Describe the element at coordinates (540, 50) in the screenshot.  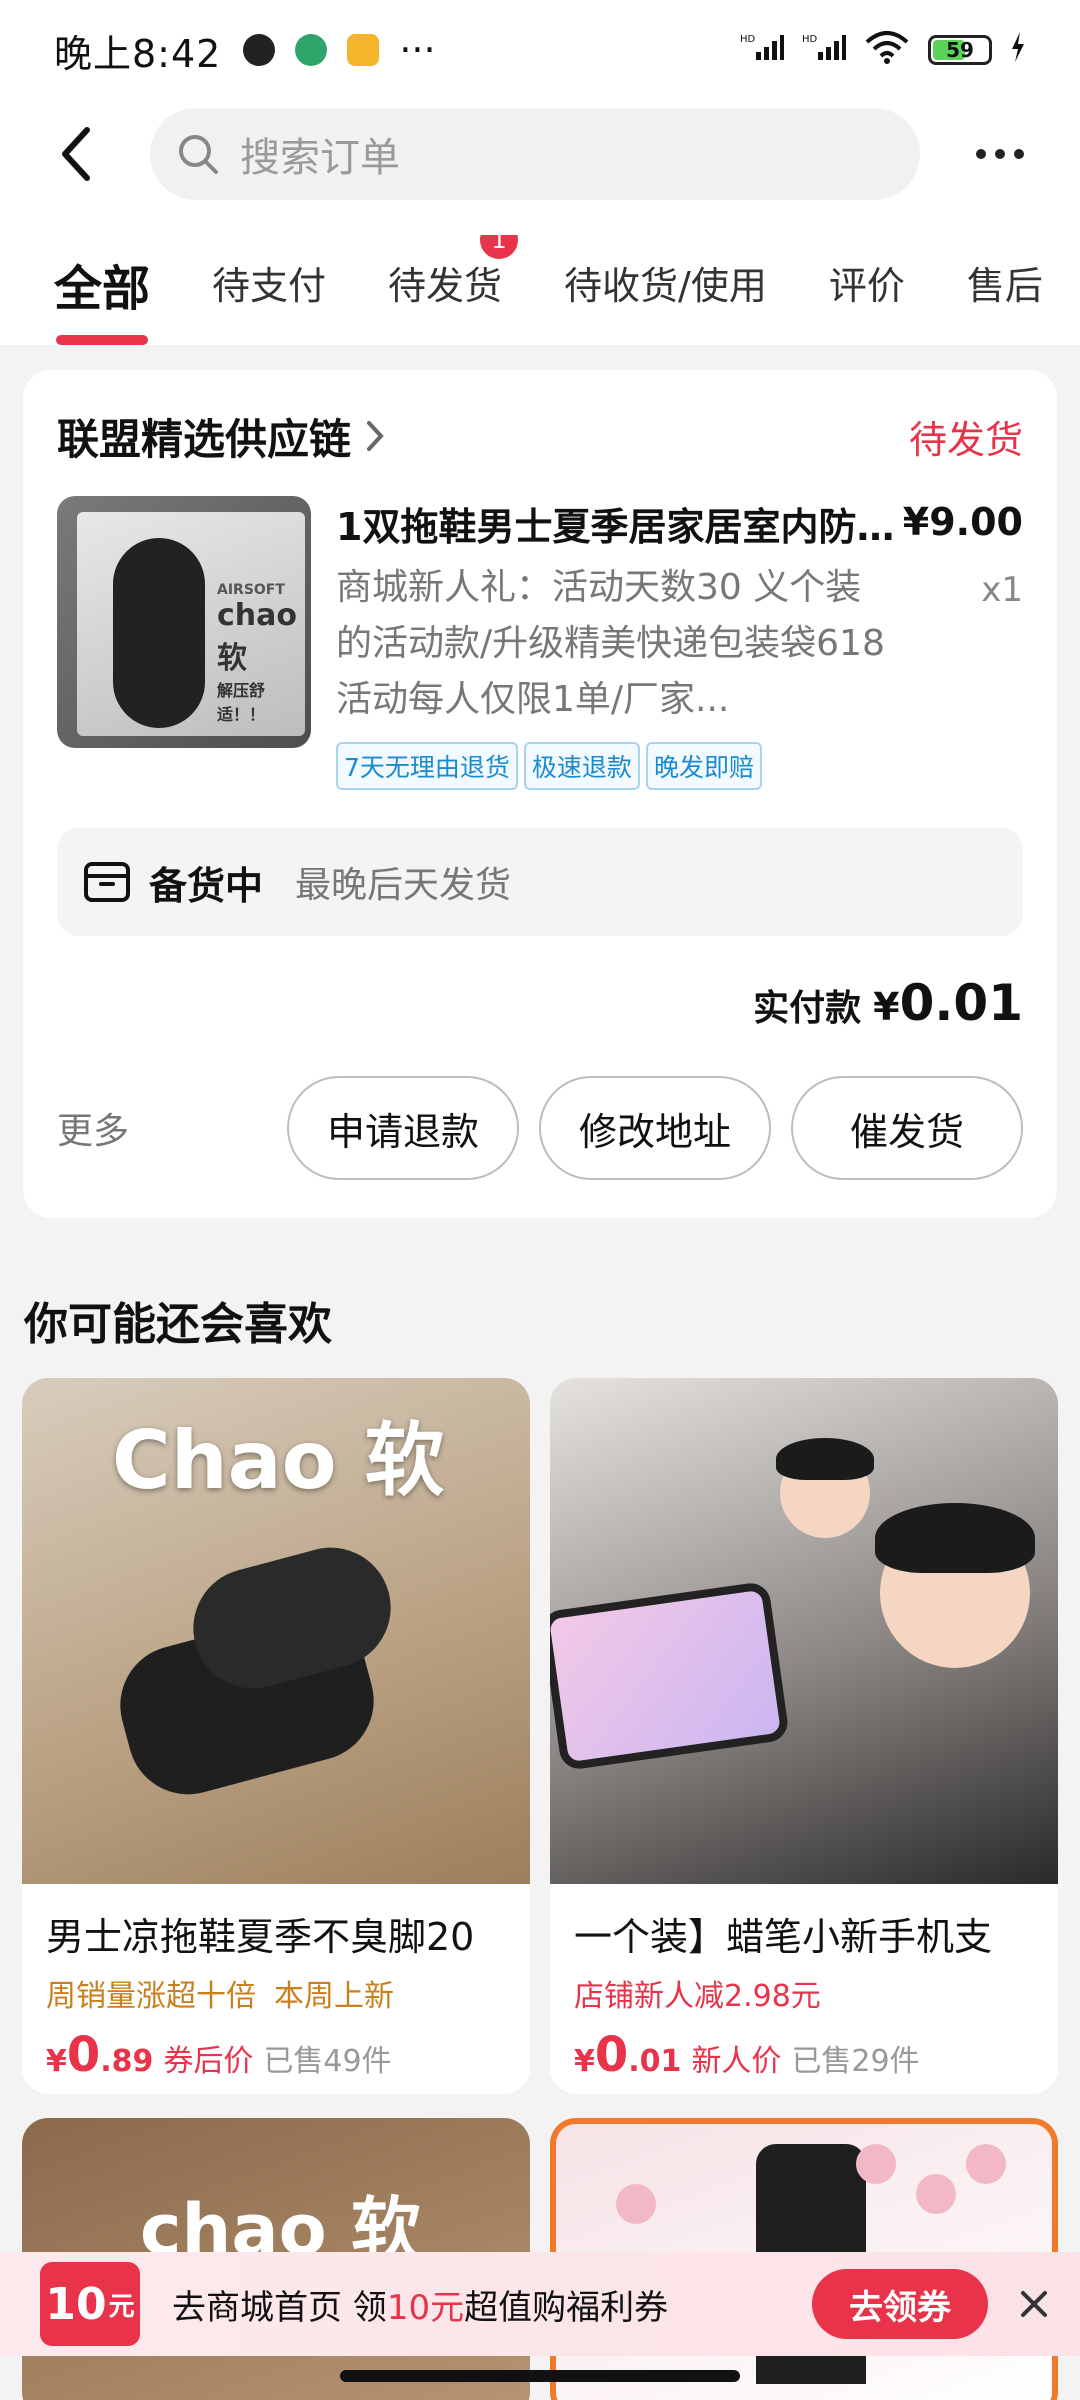
I see `status-bar: 晚上8:42 ··· HD HD 59` at that location.